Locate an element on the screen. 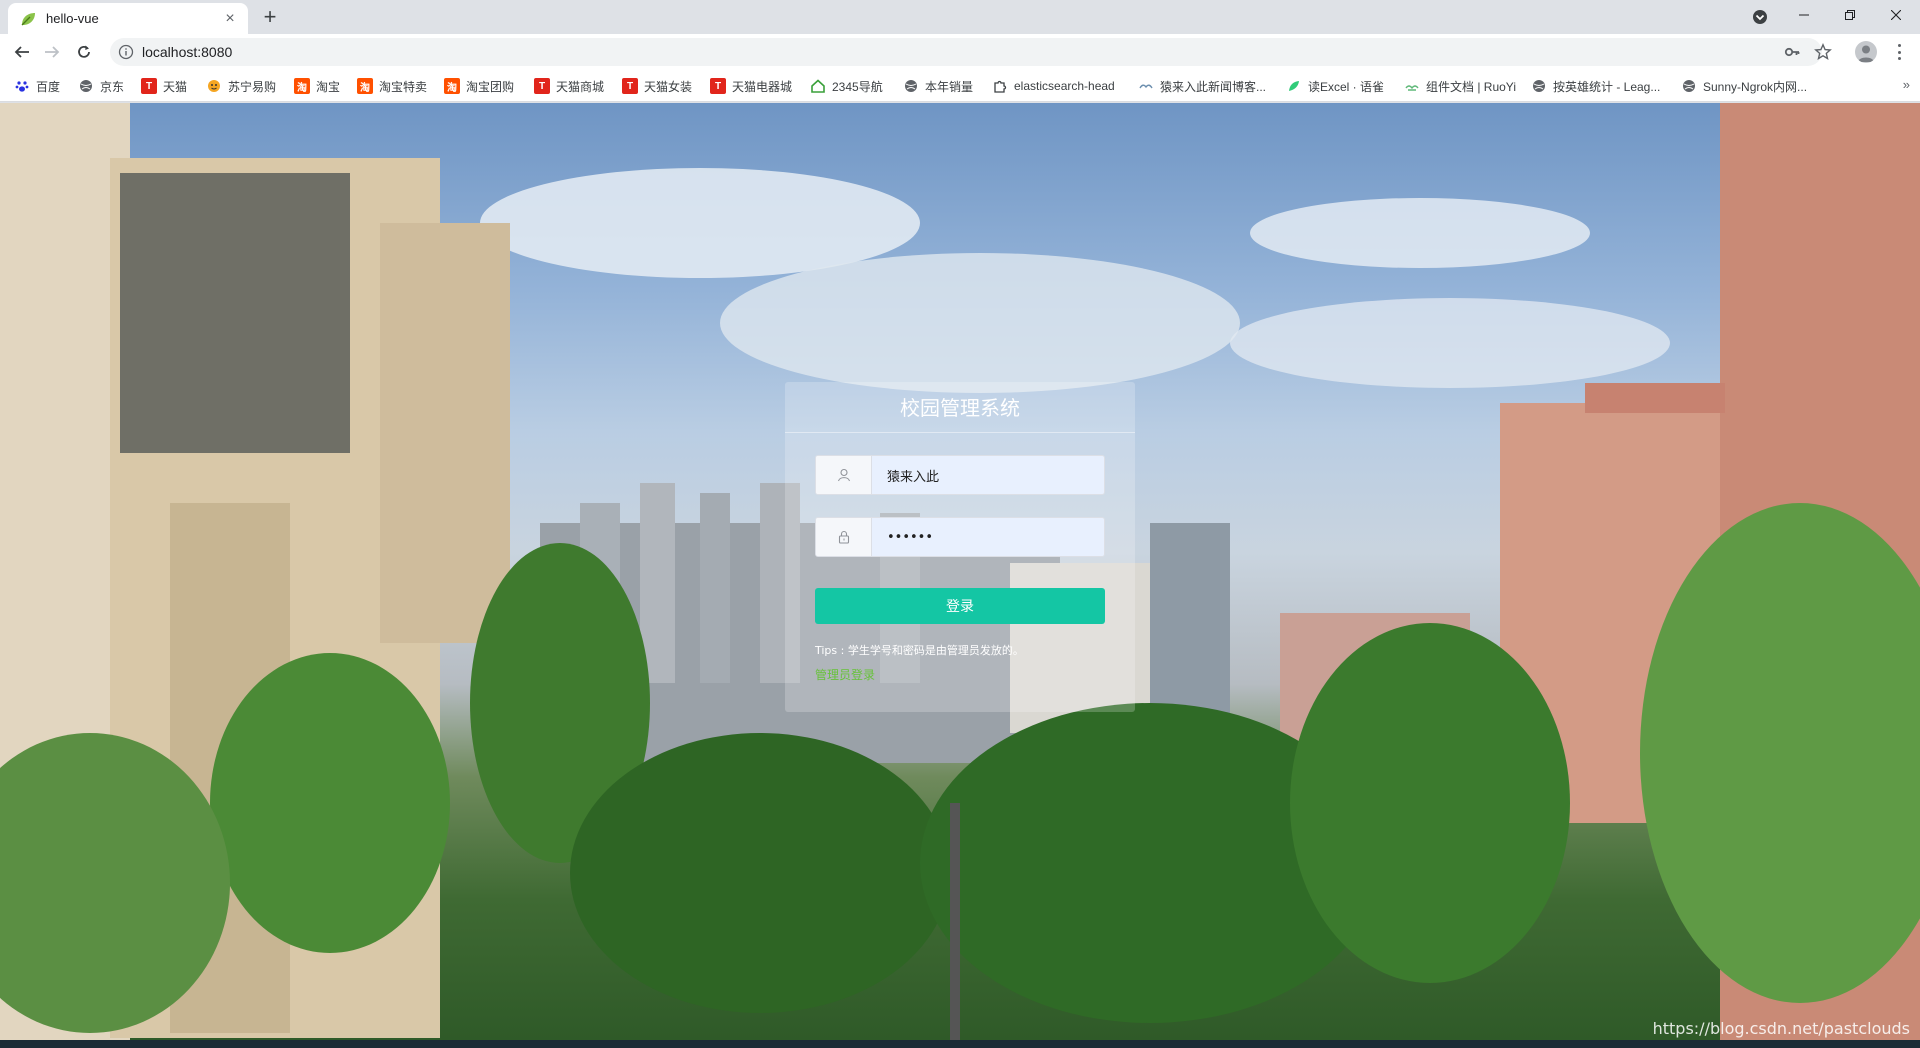 This screenshot has width=1920, height=1048. key-icon is located at coordinates (1792, 52).